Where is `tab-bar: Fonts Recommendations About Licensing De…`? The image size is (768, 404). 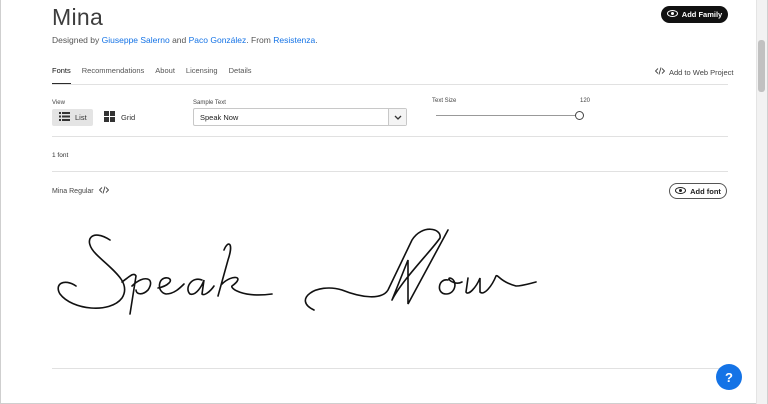 tab-bar: Fonts Recommendations About Licensing De… is located at coordinates (157, 75).